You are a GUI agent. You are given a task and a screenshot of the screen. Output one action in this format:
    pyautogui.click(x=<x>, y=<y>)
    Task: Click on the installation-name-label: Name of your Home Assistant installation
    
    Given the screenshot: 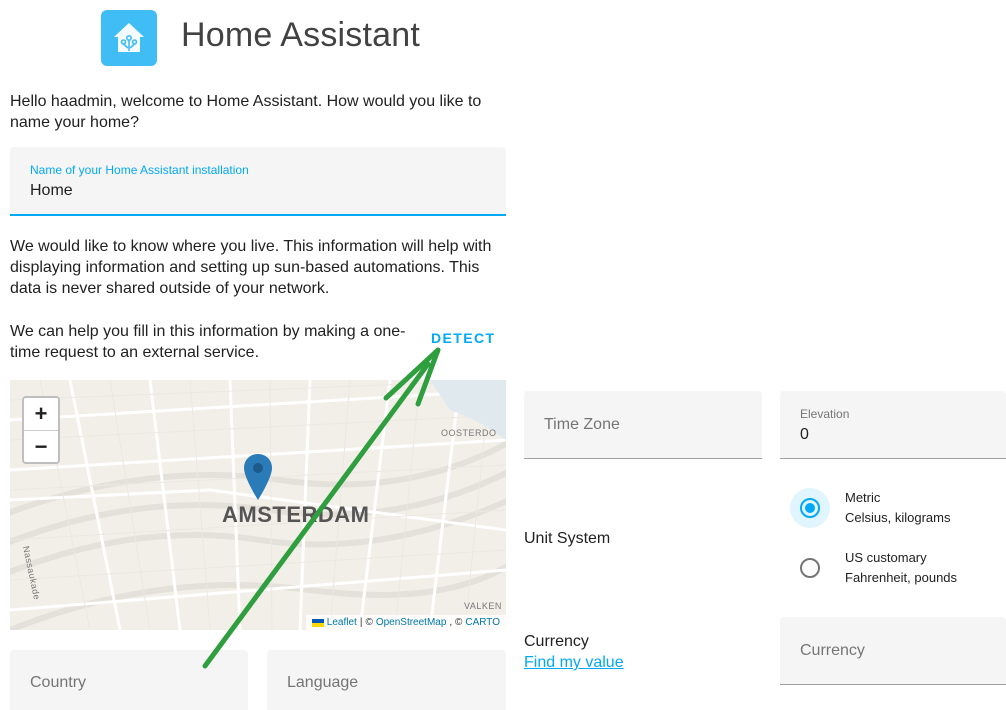 What is the action you would take?
    pyautogui.click(x=139, y=170)
    